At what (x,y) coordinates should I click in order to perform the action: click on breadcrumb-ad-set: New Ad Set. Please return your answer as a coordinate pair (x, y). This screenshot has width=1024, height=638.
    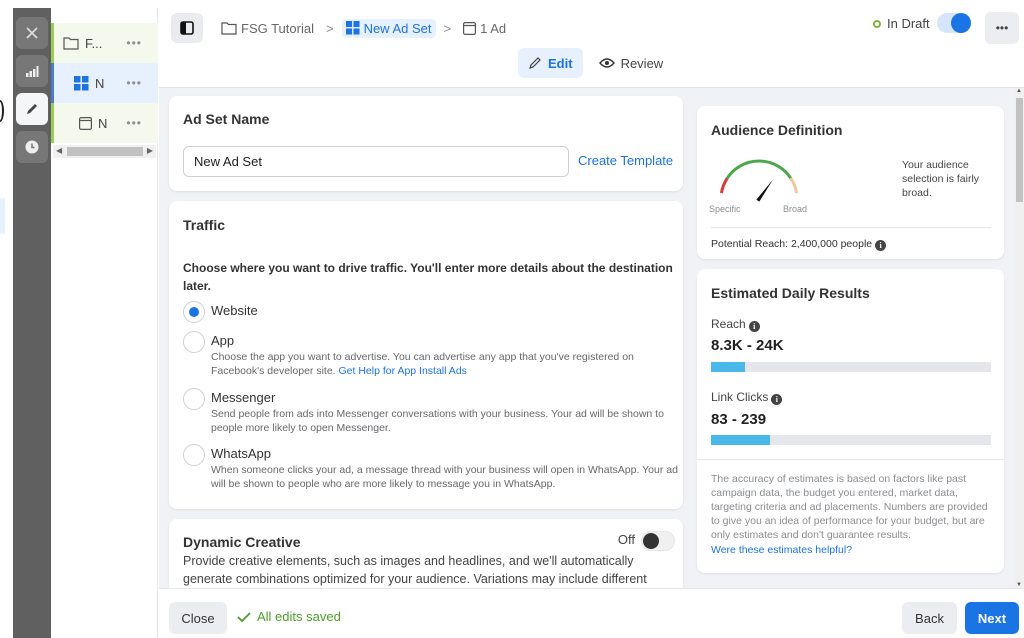
    Looking at the image, I should click on (388, 28).